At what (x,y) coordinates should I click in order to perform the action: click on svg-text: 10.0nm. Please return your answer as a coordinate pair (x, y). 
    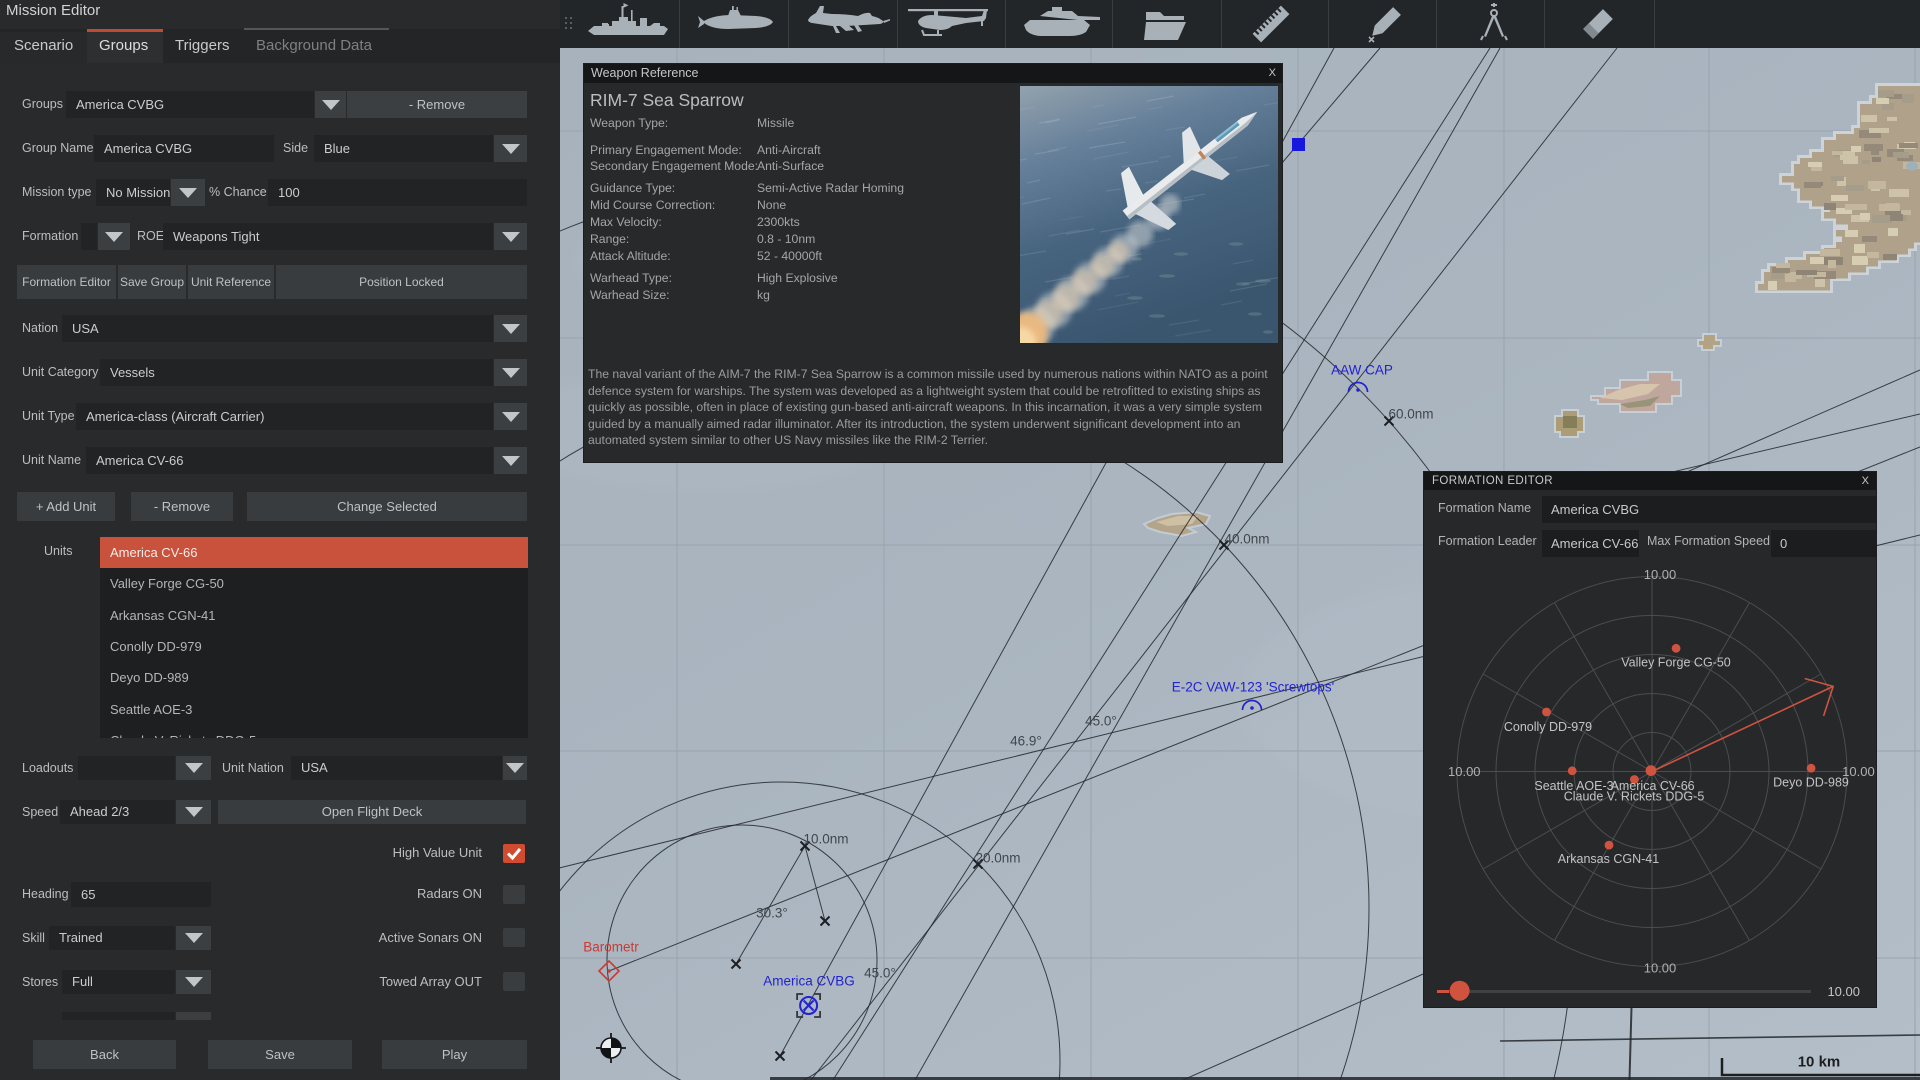
    Looking at the image, I should click on (825, 839).